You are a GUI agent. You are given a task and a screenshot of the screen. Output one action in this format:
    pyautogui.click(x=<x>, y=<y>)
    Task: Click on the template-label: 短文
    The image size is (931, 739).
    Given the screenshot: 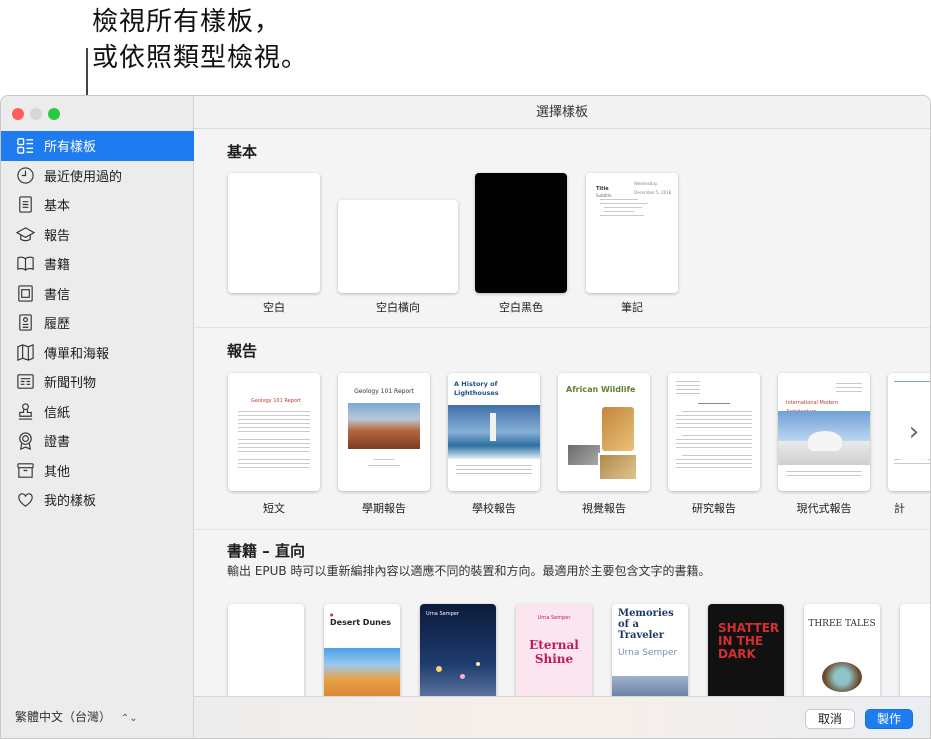 What is the action you would take?
    pyautogui.click(x=274, y=508)
    